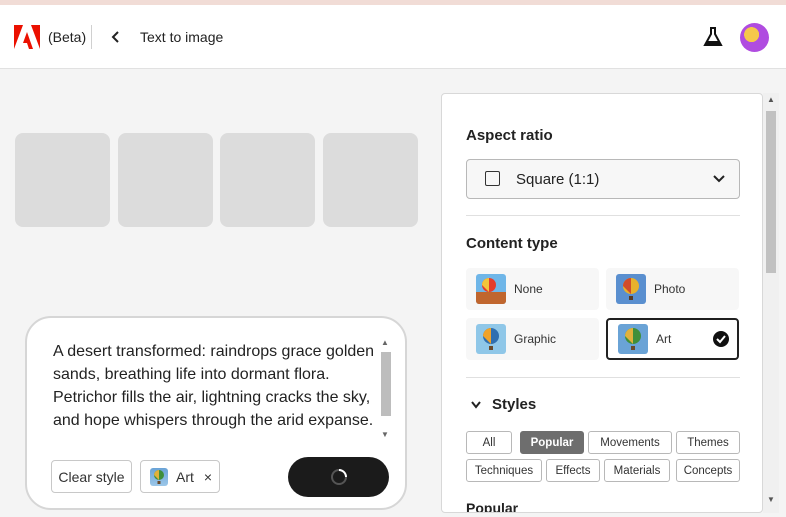 Image resolution: width=786 pixels, height=517 pixels. Describe the element at coordinates (633, 339) in the screenshot. I see `art-balloon-thumbnail-icon` at that location.